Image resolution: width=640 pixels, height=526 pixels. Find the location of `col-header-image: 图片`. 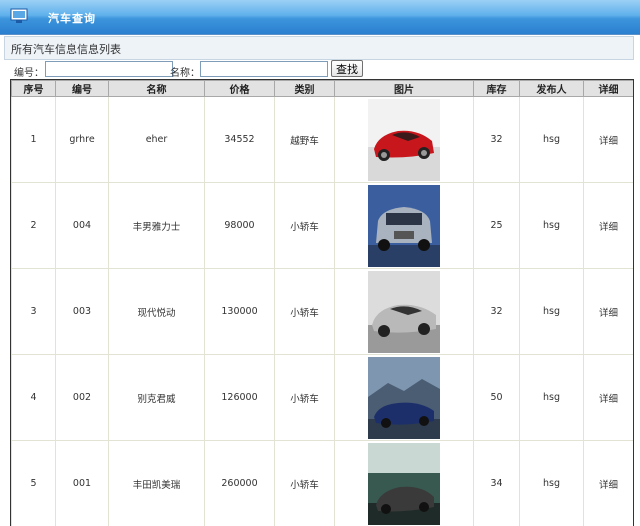

col-header-image: 图片 is located at coordinates (404, 89).